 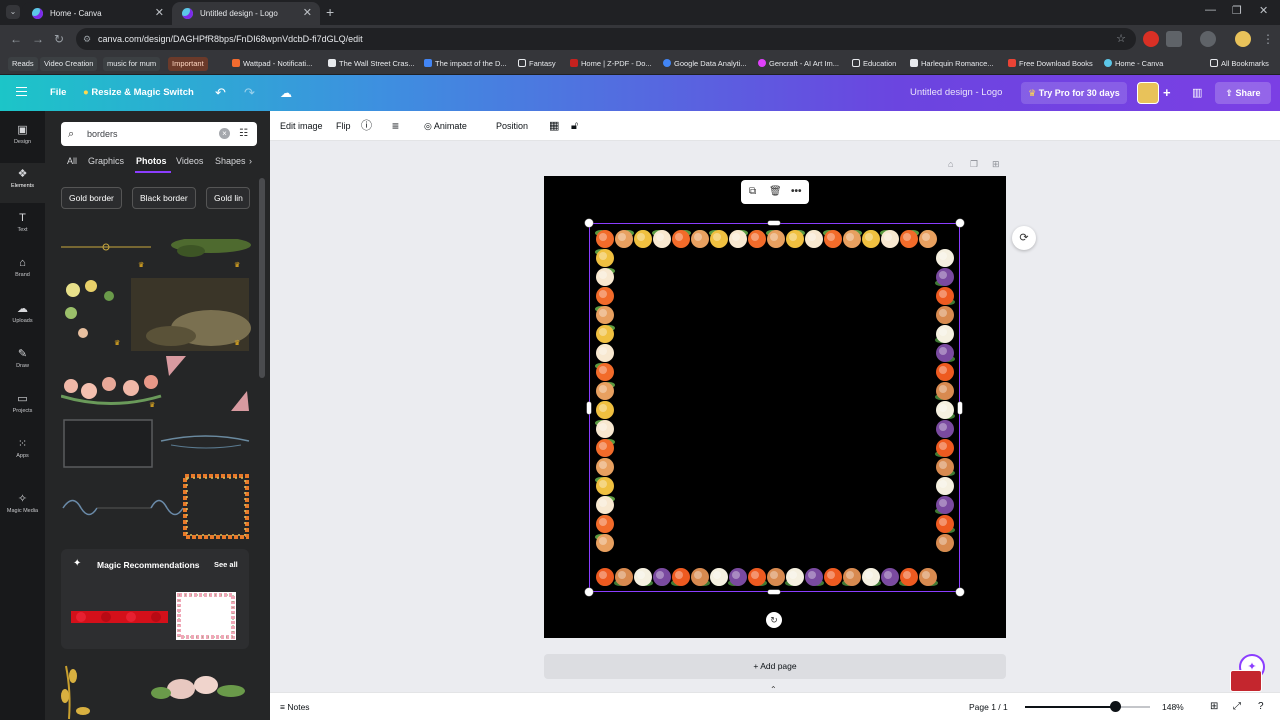 I want to click on forward-icon: →, so click(x=38, y=39).